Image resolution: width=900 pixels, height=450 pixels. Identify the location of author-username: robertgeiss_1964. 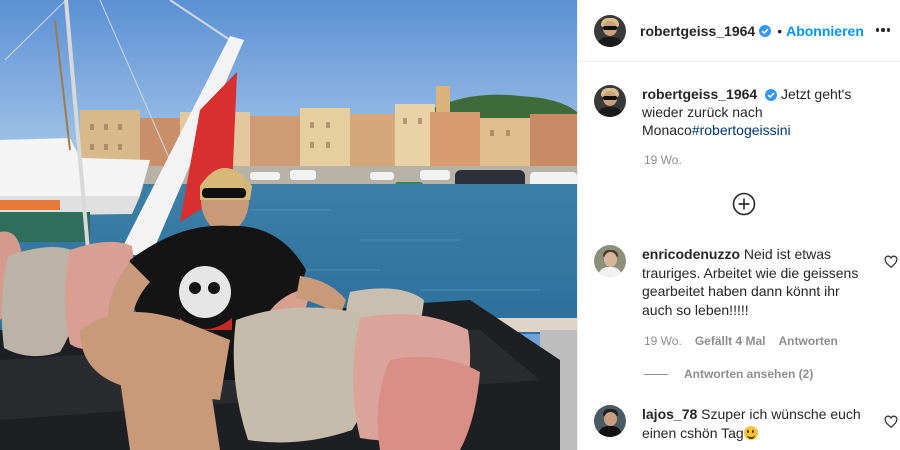
(697, 31).